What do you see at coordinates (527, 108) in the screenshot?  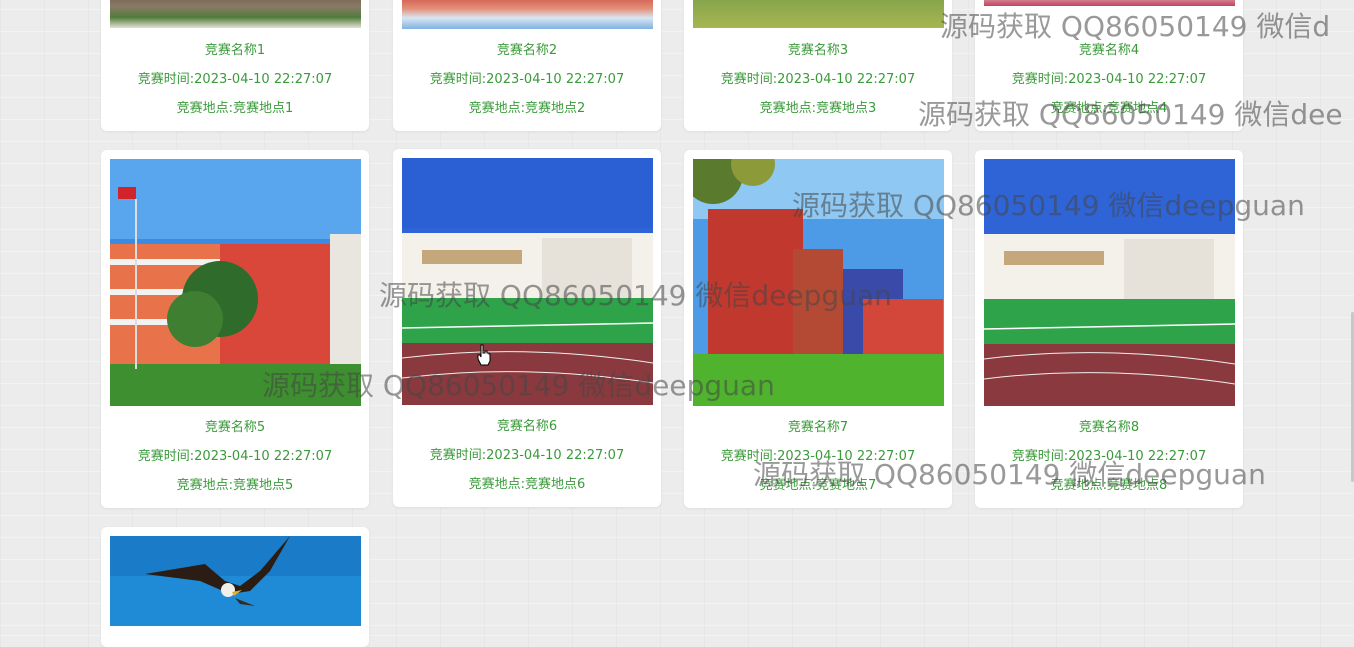 I see `competition-place: 竞赛地点:竞赛地点2` at bounding box center [527, 108].